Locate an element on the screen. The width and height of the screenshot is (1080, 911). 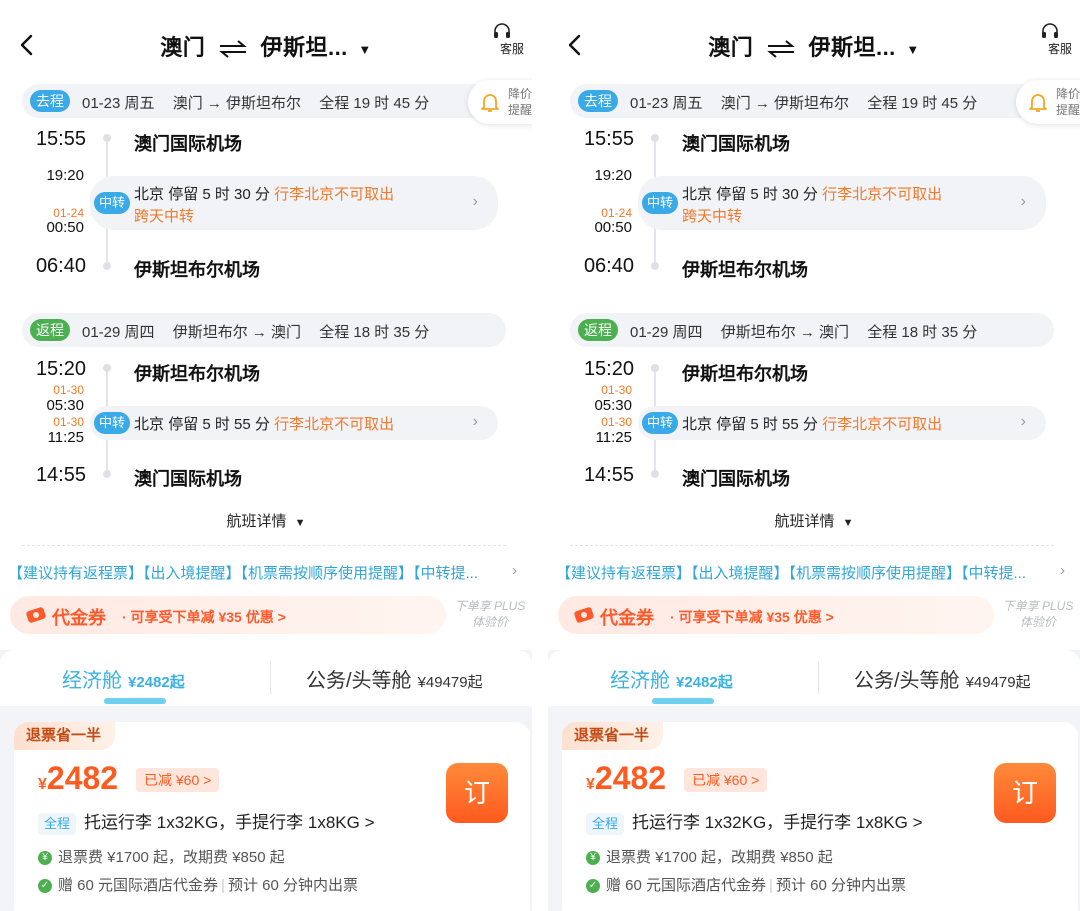
headset-icon is located at coordinates (502, 30).